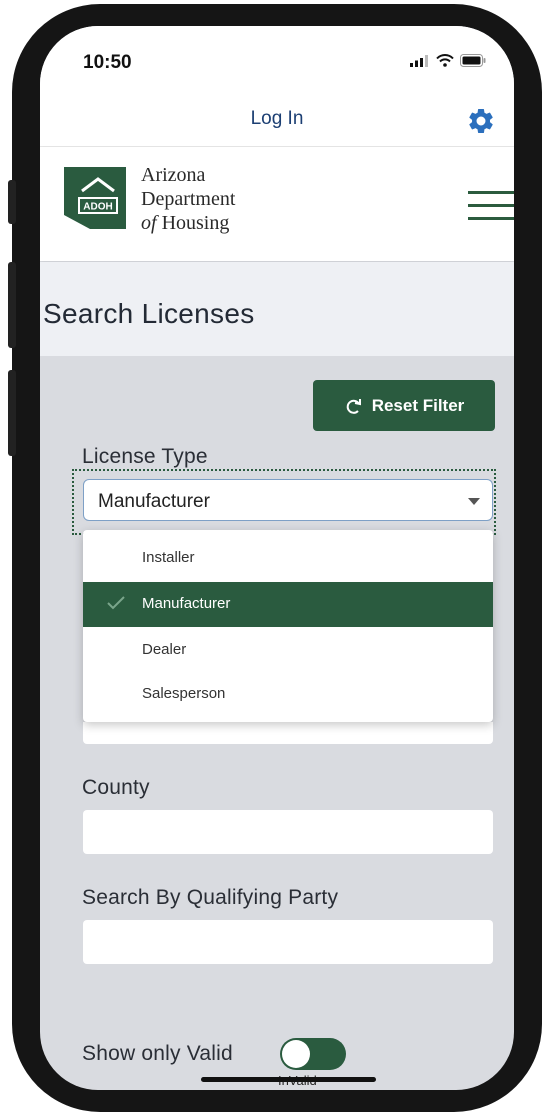 The image size is (552, 1119). What do you see at coordinates (277, 62) in the screenshot?
I see `status-bar: 10:50` at bounding box center [277, 62].